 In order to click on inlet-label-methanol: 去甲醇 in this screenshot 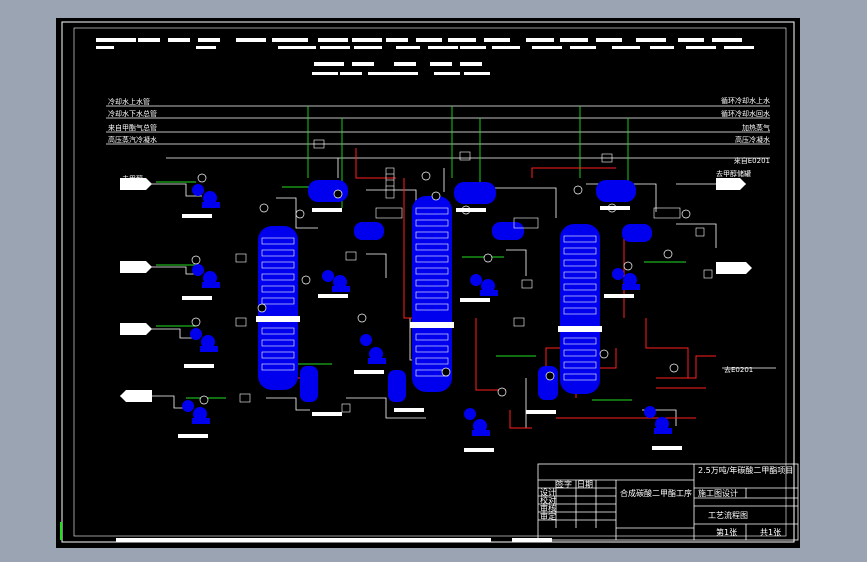, I will do `click(132, 178)`.